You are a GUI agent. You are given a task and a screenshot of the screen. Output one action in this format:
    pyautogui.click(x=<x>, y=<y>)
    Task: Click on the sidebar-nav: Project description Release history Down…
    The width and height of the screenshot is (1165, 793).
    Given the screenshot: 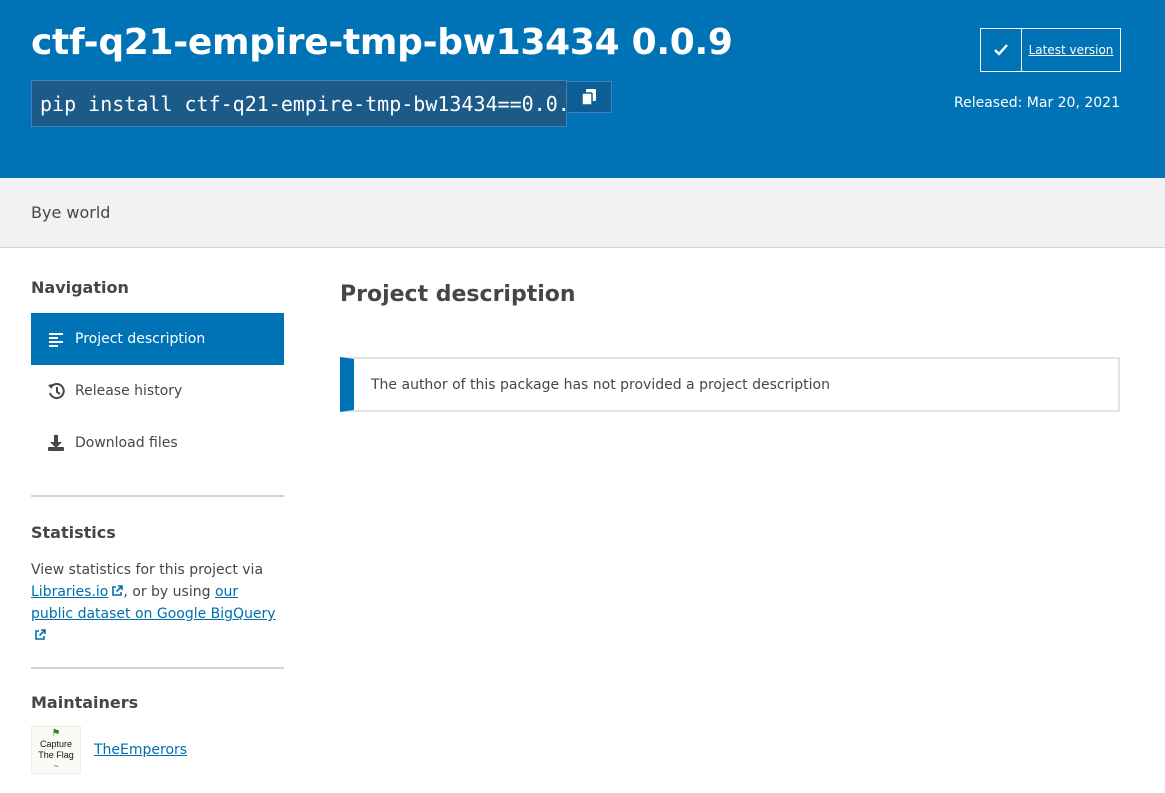 What is the action you would take?
    pyautogui.click(x=157, y=391)
    